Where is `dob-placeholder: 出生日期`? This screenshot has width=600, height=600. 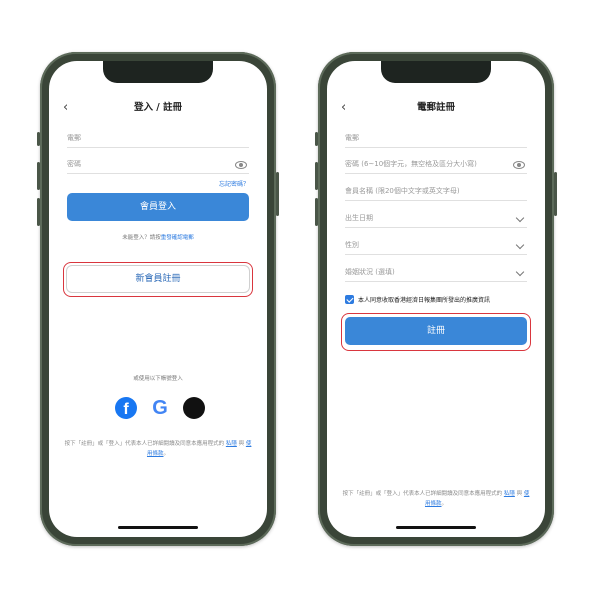
dob-placeholder: 出生日期 is located at coordinates (359, 218).